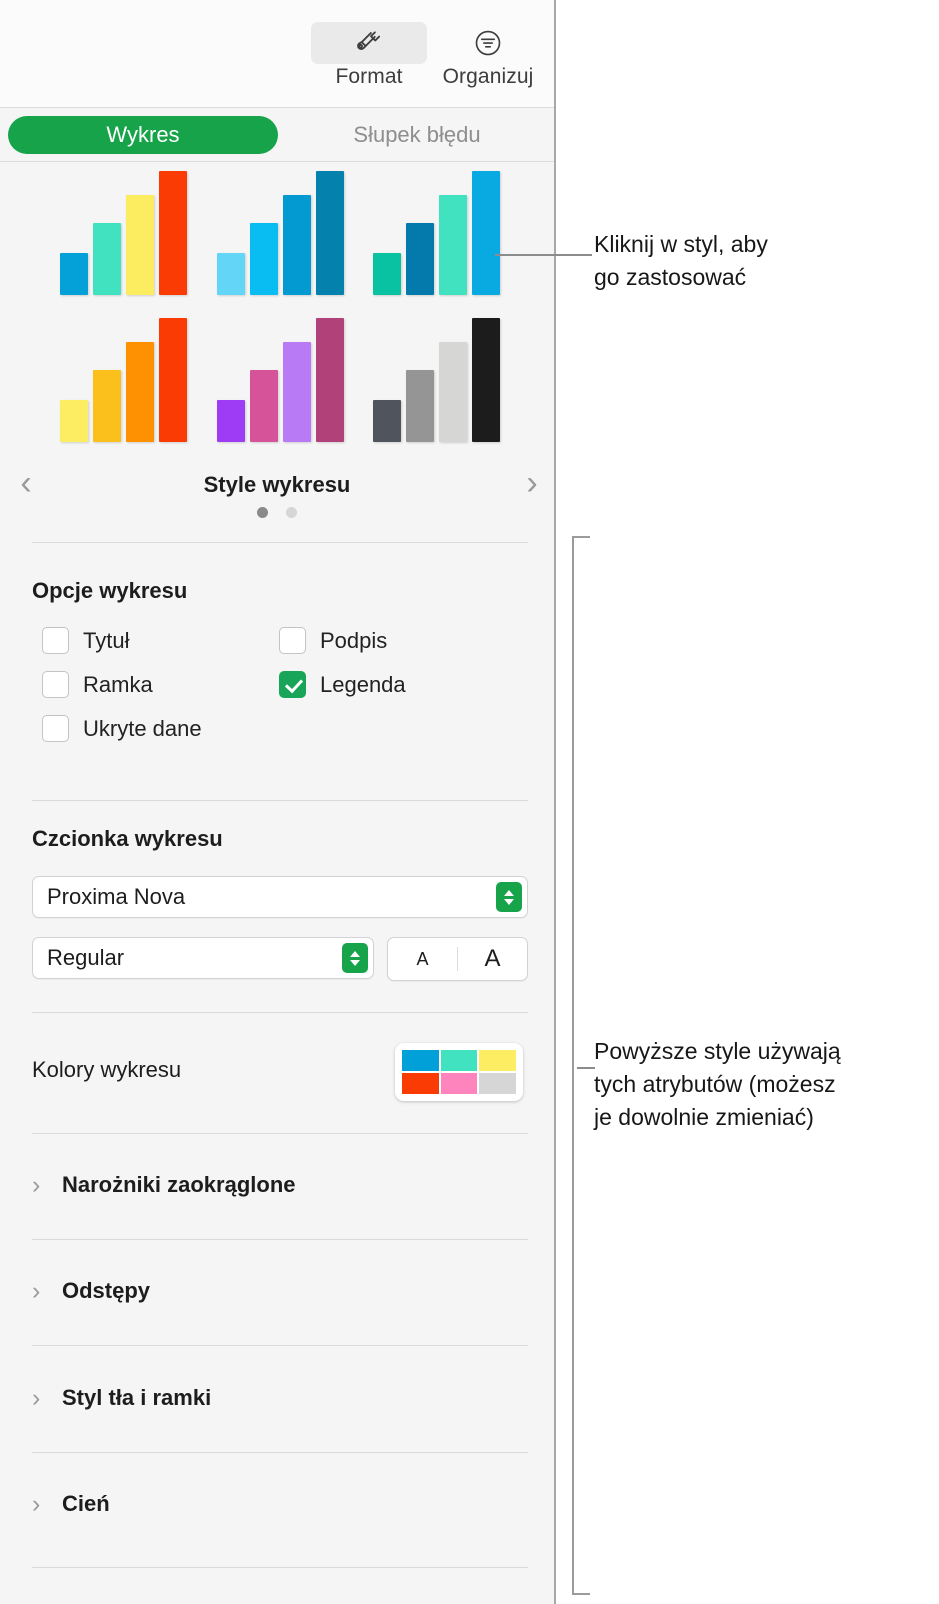 This screenshot has width=939, height=1604. What do you see at coordinates (116, 896) in the screenshot?
I see `font-family-value: Proxima Nova` at bounding box center [116, 896].